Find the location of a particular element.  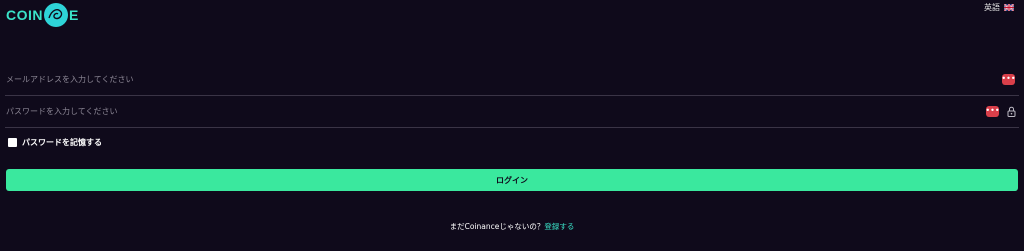

password-field-row: ••• is located at coordinates (512, 111).